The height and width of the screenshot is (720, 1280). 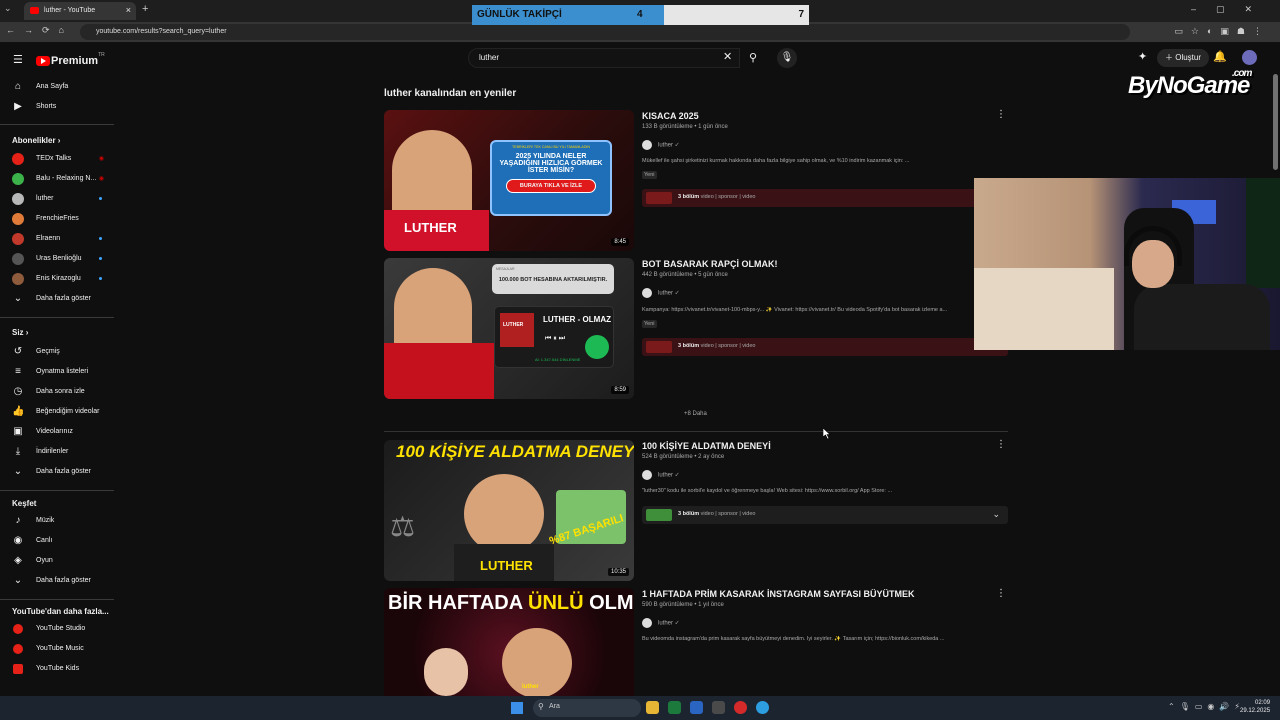 I want to click on spreadsheet-app-icon, so click(x=674, y=707).